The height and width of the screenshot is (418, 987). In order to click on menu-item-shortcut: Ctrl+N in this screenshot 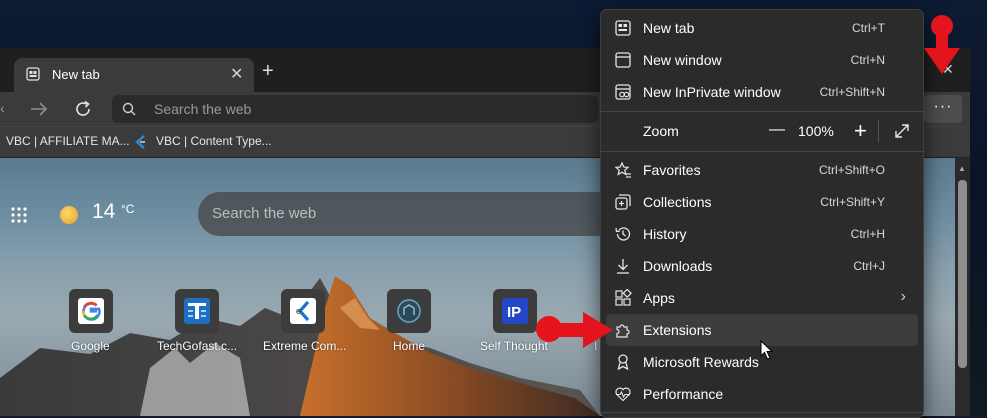, I will do `click(867, 60)`.